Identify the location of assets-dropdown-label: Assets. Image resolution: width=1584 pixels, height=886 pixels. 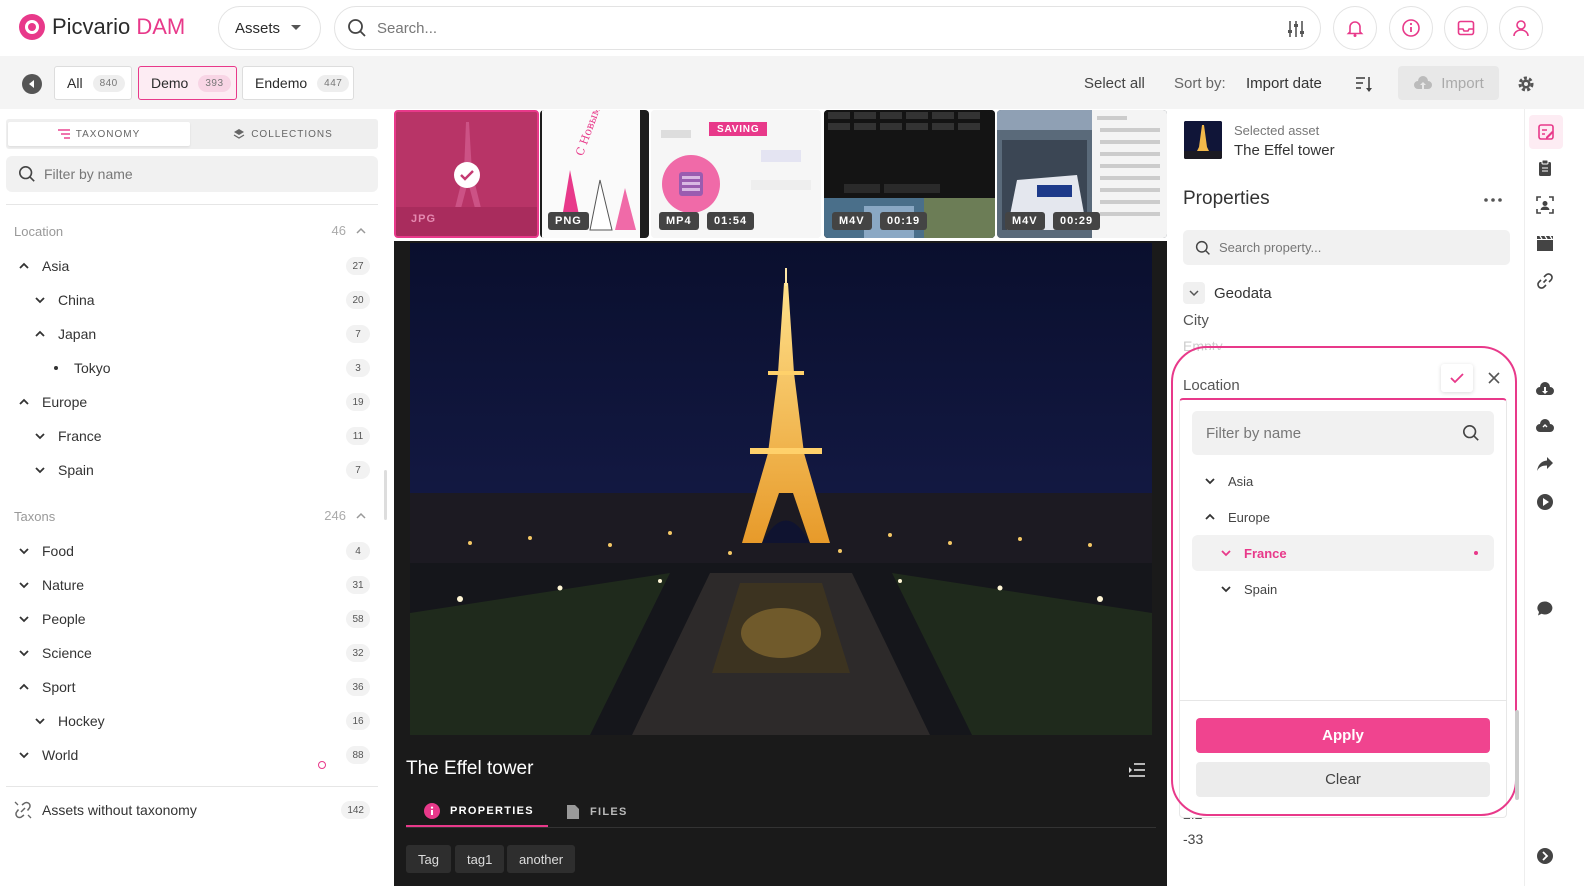
(258, 28).